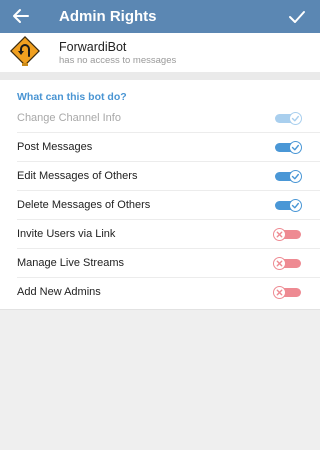 This screenshot has width=320, height=450. What do you see at coordinates (59, 292) in the screenshot?
I see `permission-label: Add New Admins` at bounding box center [59, 292].